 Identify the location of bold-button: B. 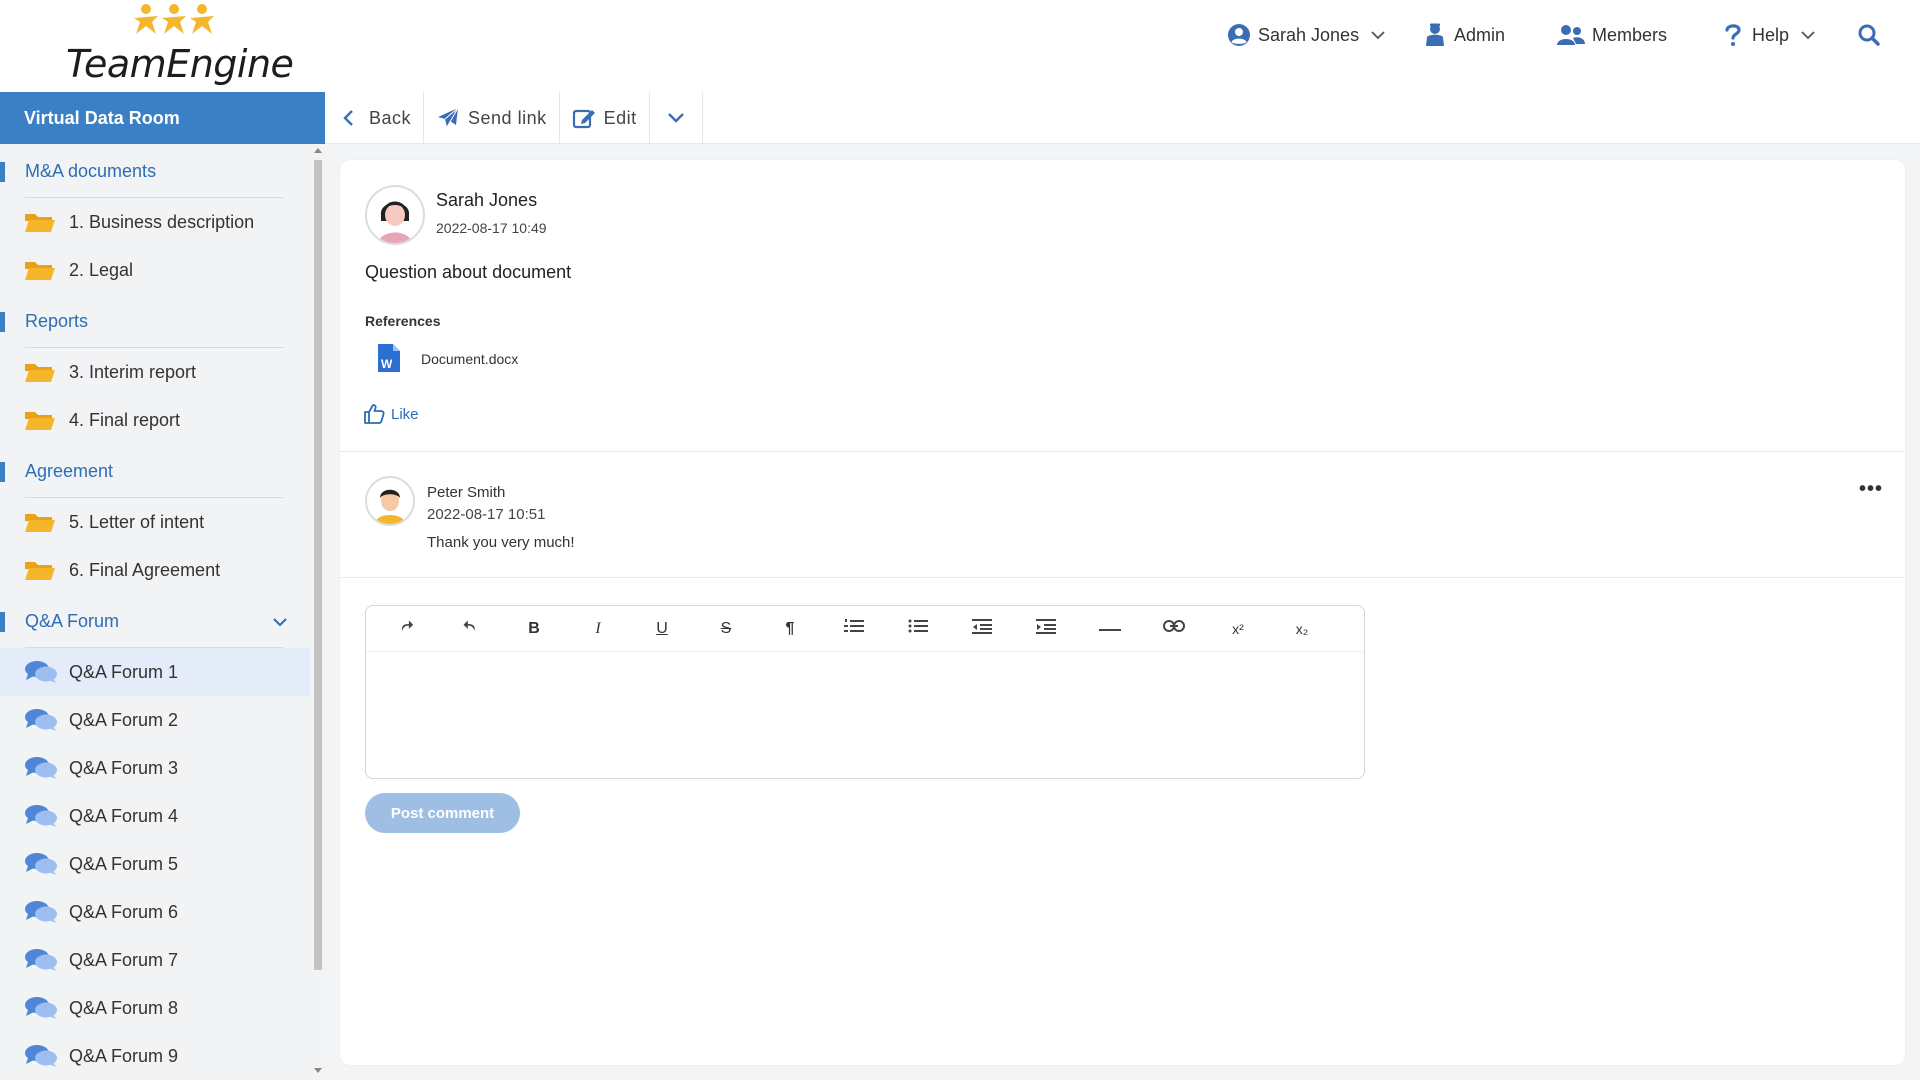
(534, 629).